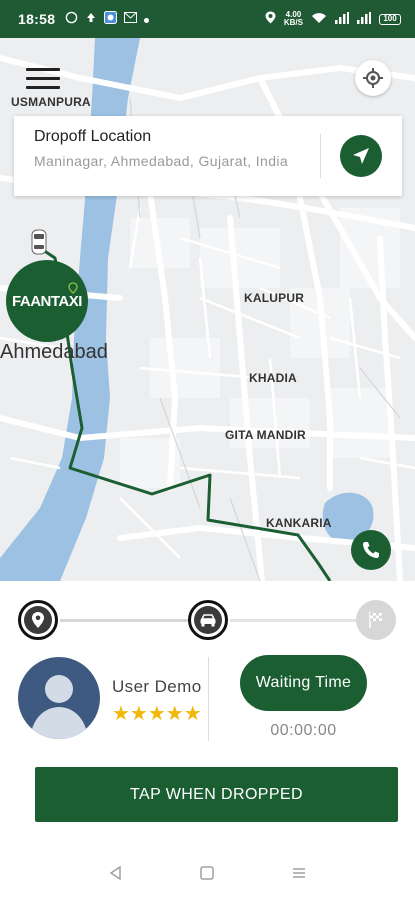  Describe the element at coordinates (342, 19) in the screenshot. I see `signal-icon` at that location.